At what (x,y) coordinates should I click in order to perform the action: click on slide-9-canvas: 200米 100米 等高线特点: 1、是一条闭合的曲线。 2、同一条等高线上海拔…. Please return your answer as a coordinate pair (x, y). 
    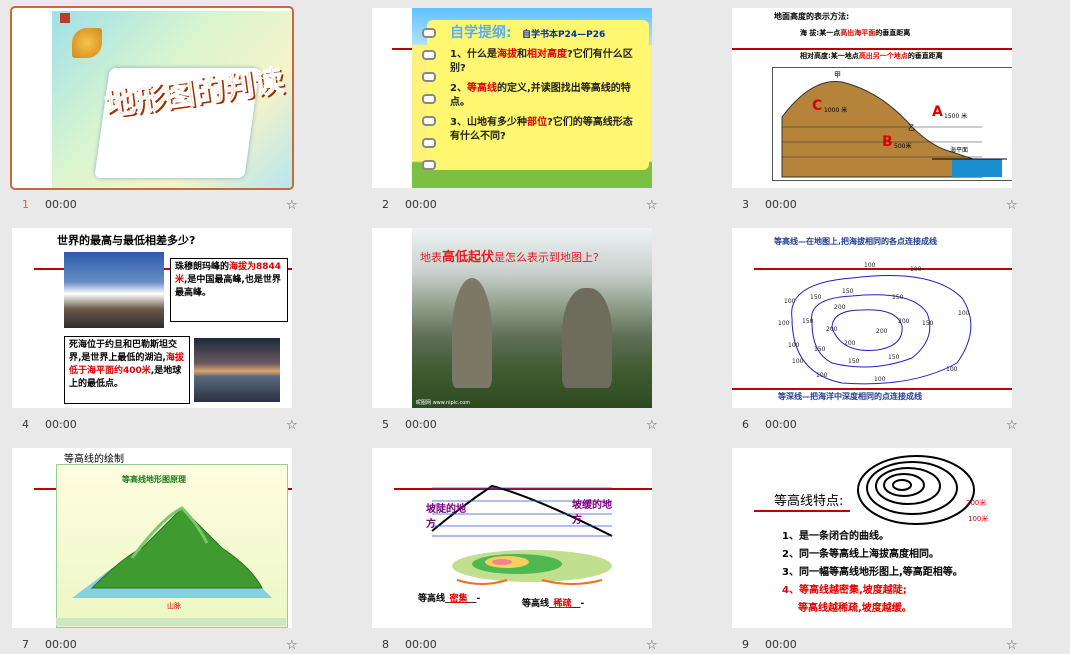
    Looking at the image, I should click on (872, 538).